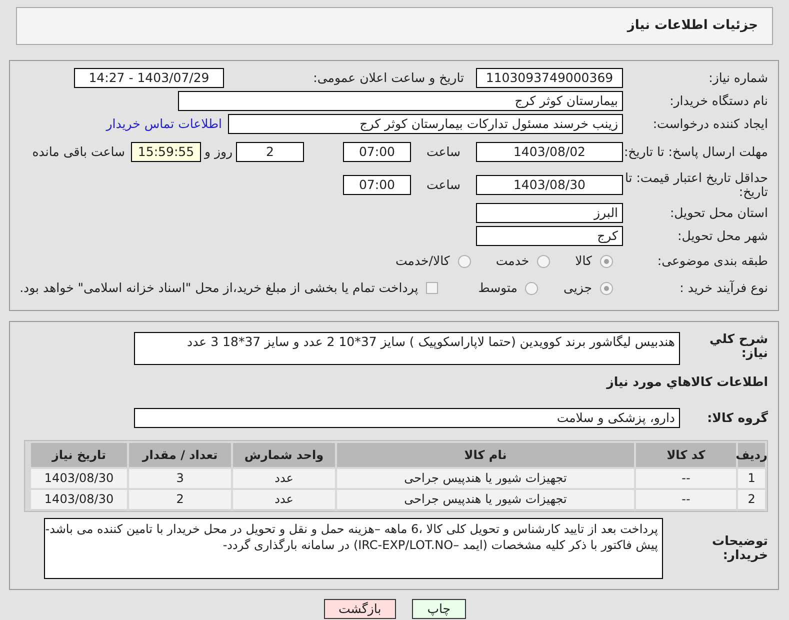 This screenshot has width=789, height=620. What do you see at coordinates (751, 454) in the screenshot?
I see `column-header: ردیف` at bounding box center [751, 454].